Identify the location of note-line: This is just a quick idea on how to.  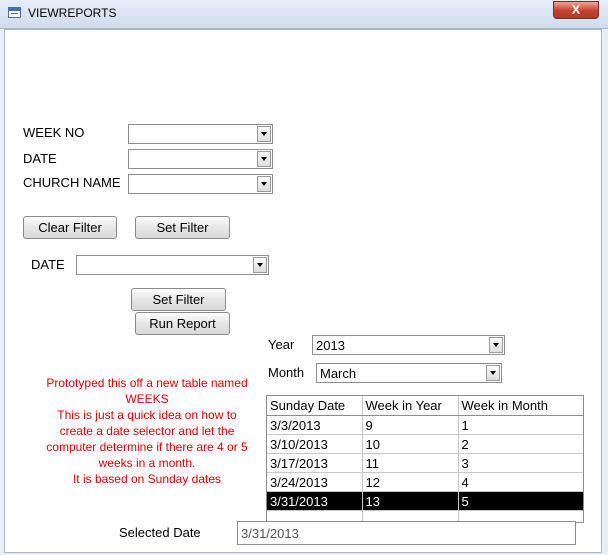
(147, 415).